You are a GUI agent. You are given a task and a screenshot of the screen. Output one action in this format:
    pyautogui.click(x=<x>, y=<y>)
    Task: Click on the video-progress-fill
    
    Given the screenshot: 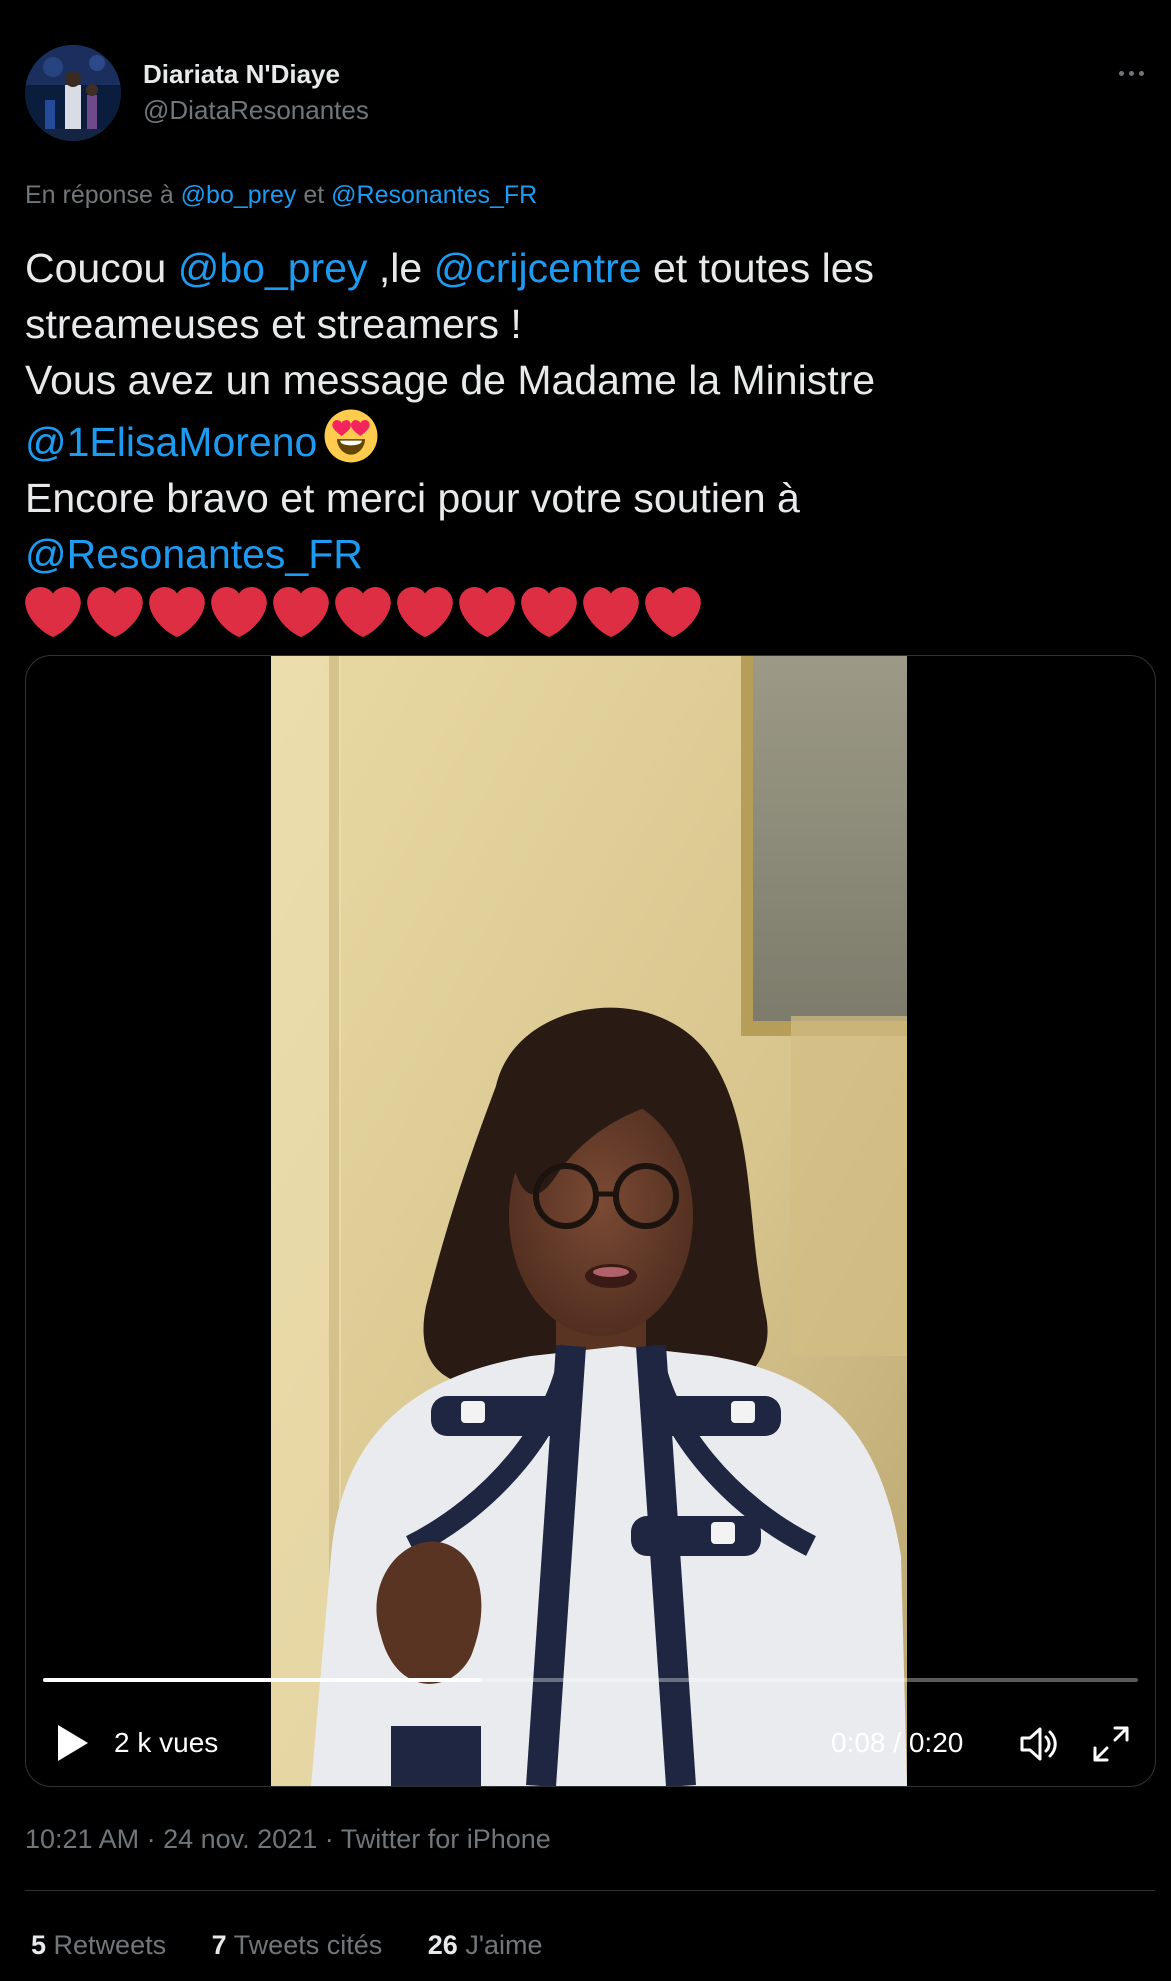 What is the action you would take?
    pyautogui.click(x=262, y=1680)
    